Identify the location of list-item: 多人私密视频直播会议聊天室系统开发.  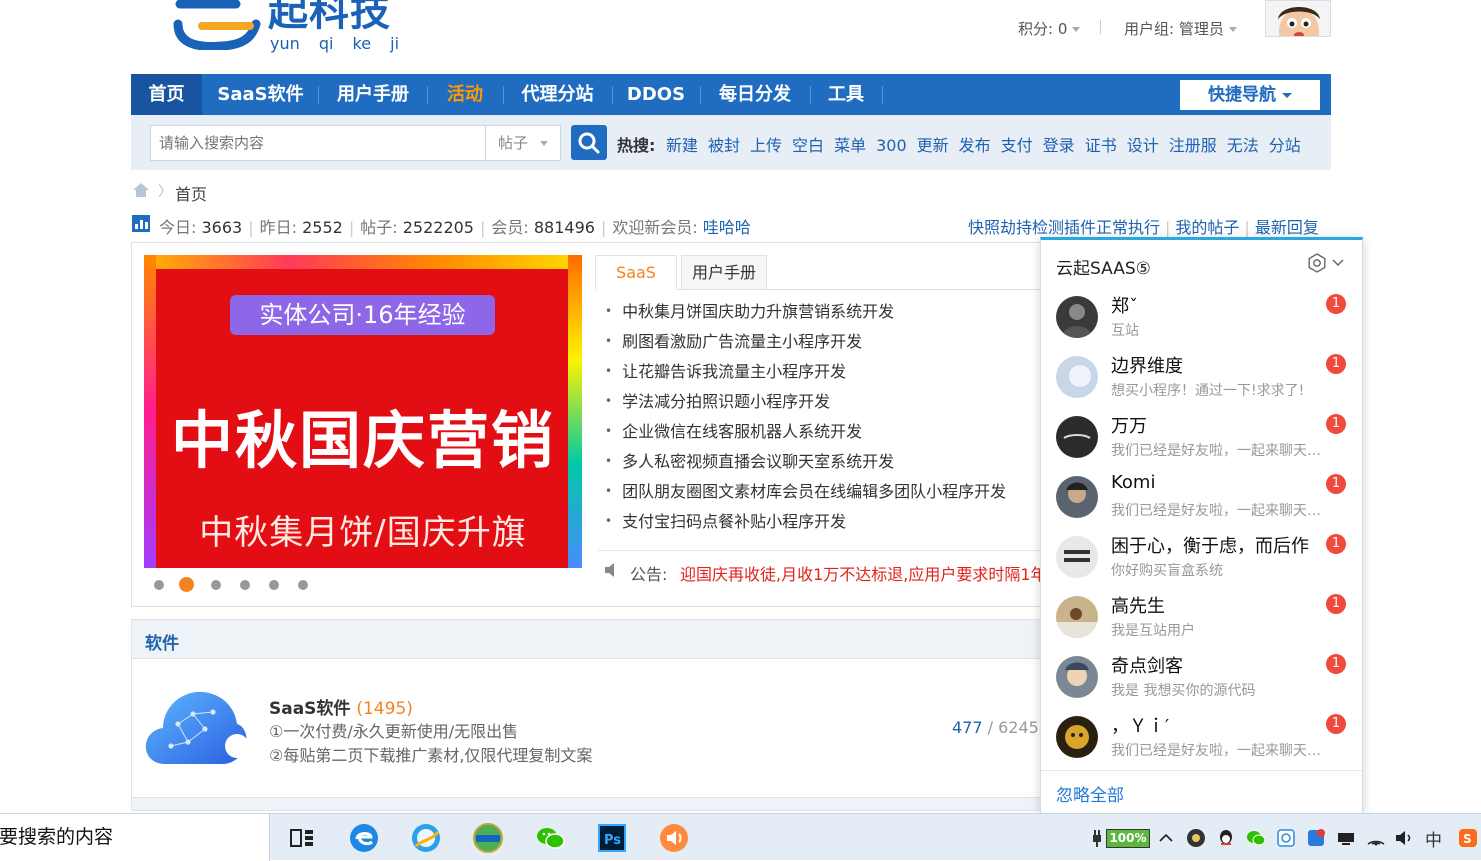
(805, 465).